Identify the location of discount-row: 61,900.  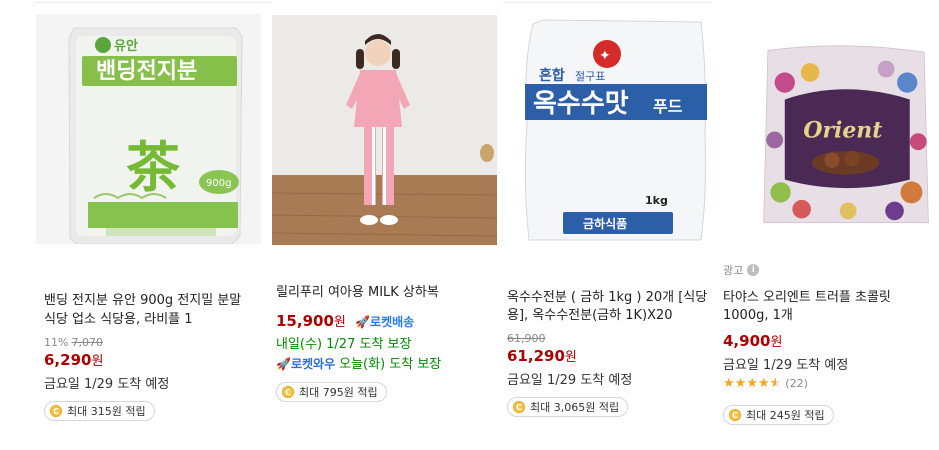
(526, 338).